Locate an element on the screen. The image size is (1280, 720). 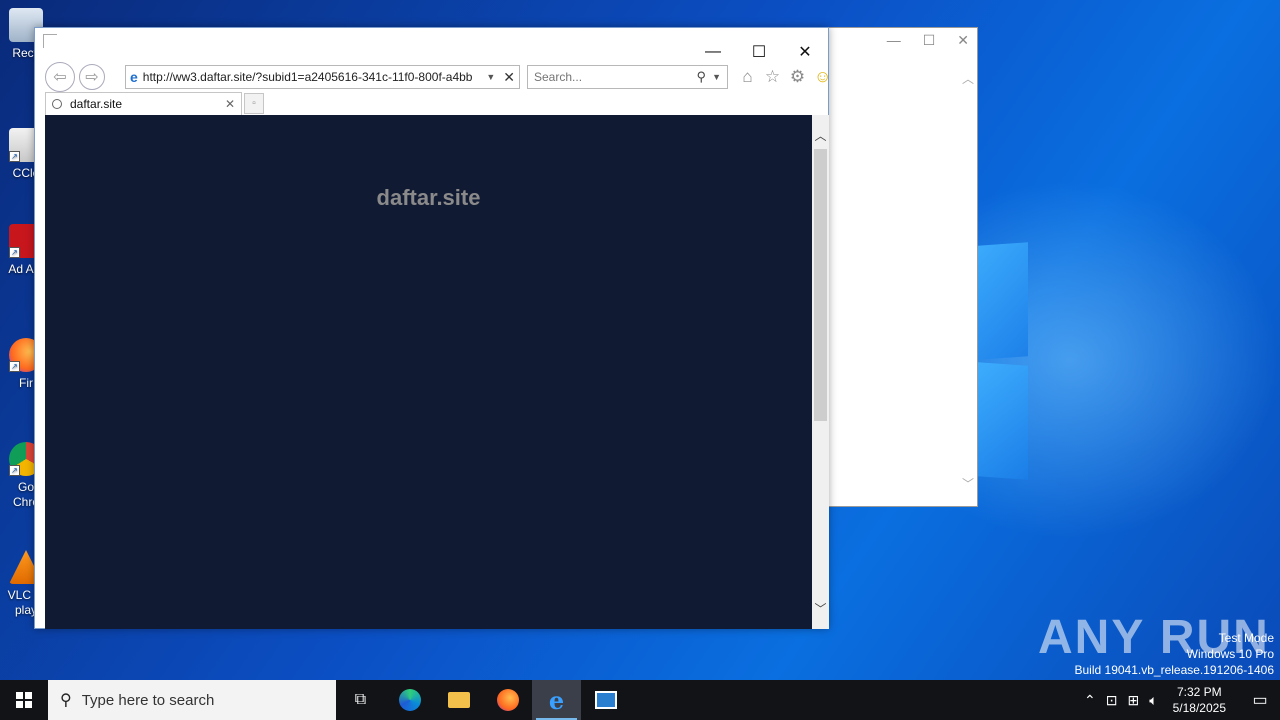
search-dropdown-icon: ▼ is located at coordinates (716, 77).